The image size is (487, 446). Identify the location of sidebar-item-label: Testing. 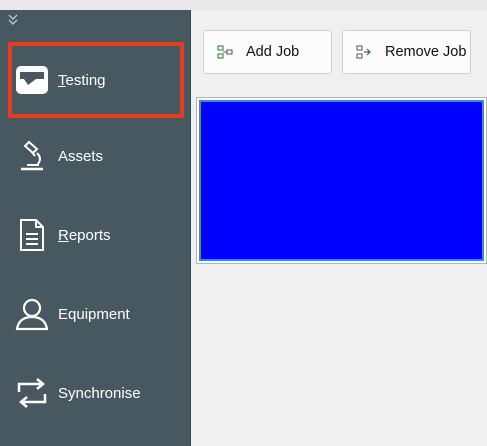
(82, 80).